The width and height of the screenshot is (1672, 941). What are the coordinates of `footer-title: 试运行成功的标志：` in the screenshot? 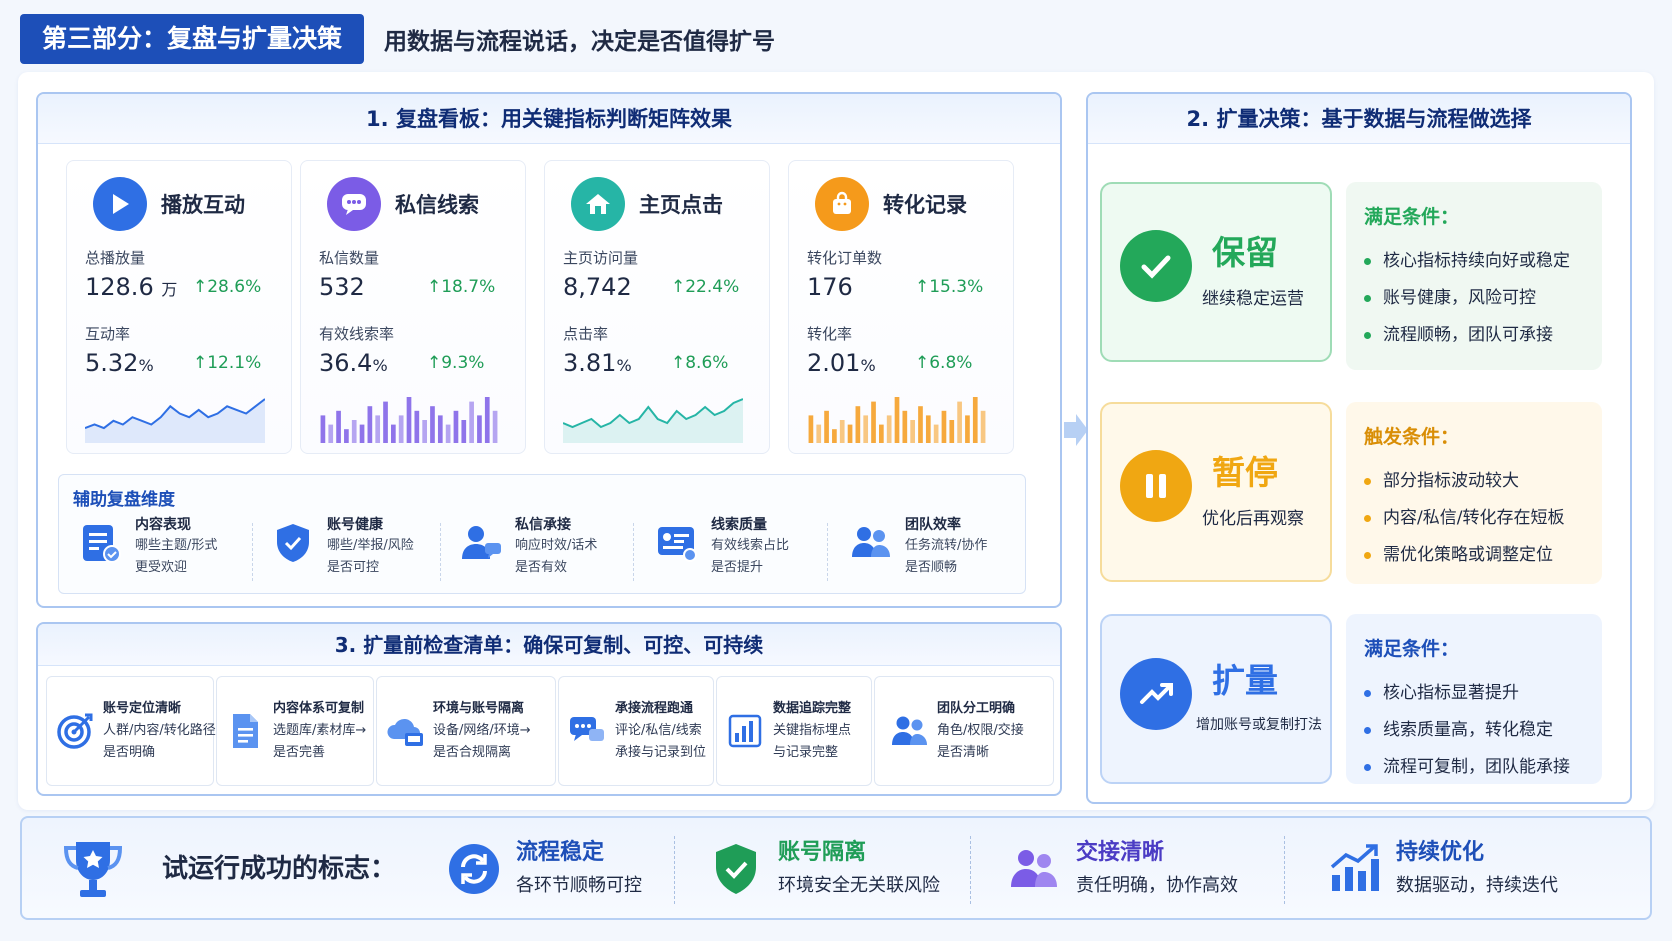 It's located at (279, 869).